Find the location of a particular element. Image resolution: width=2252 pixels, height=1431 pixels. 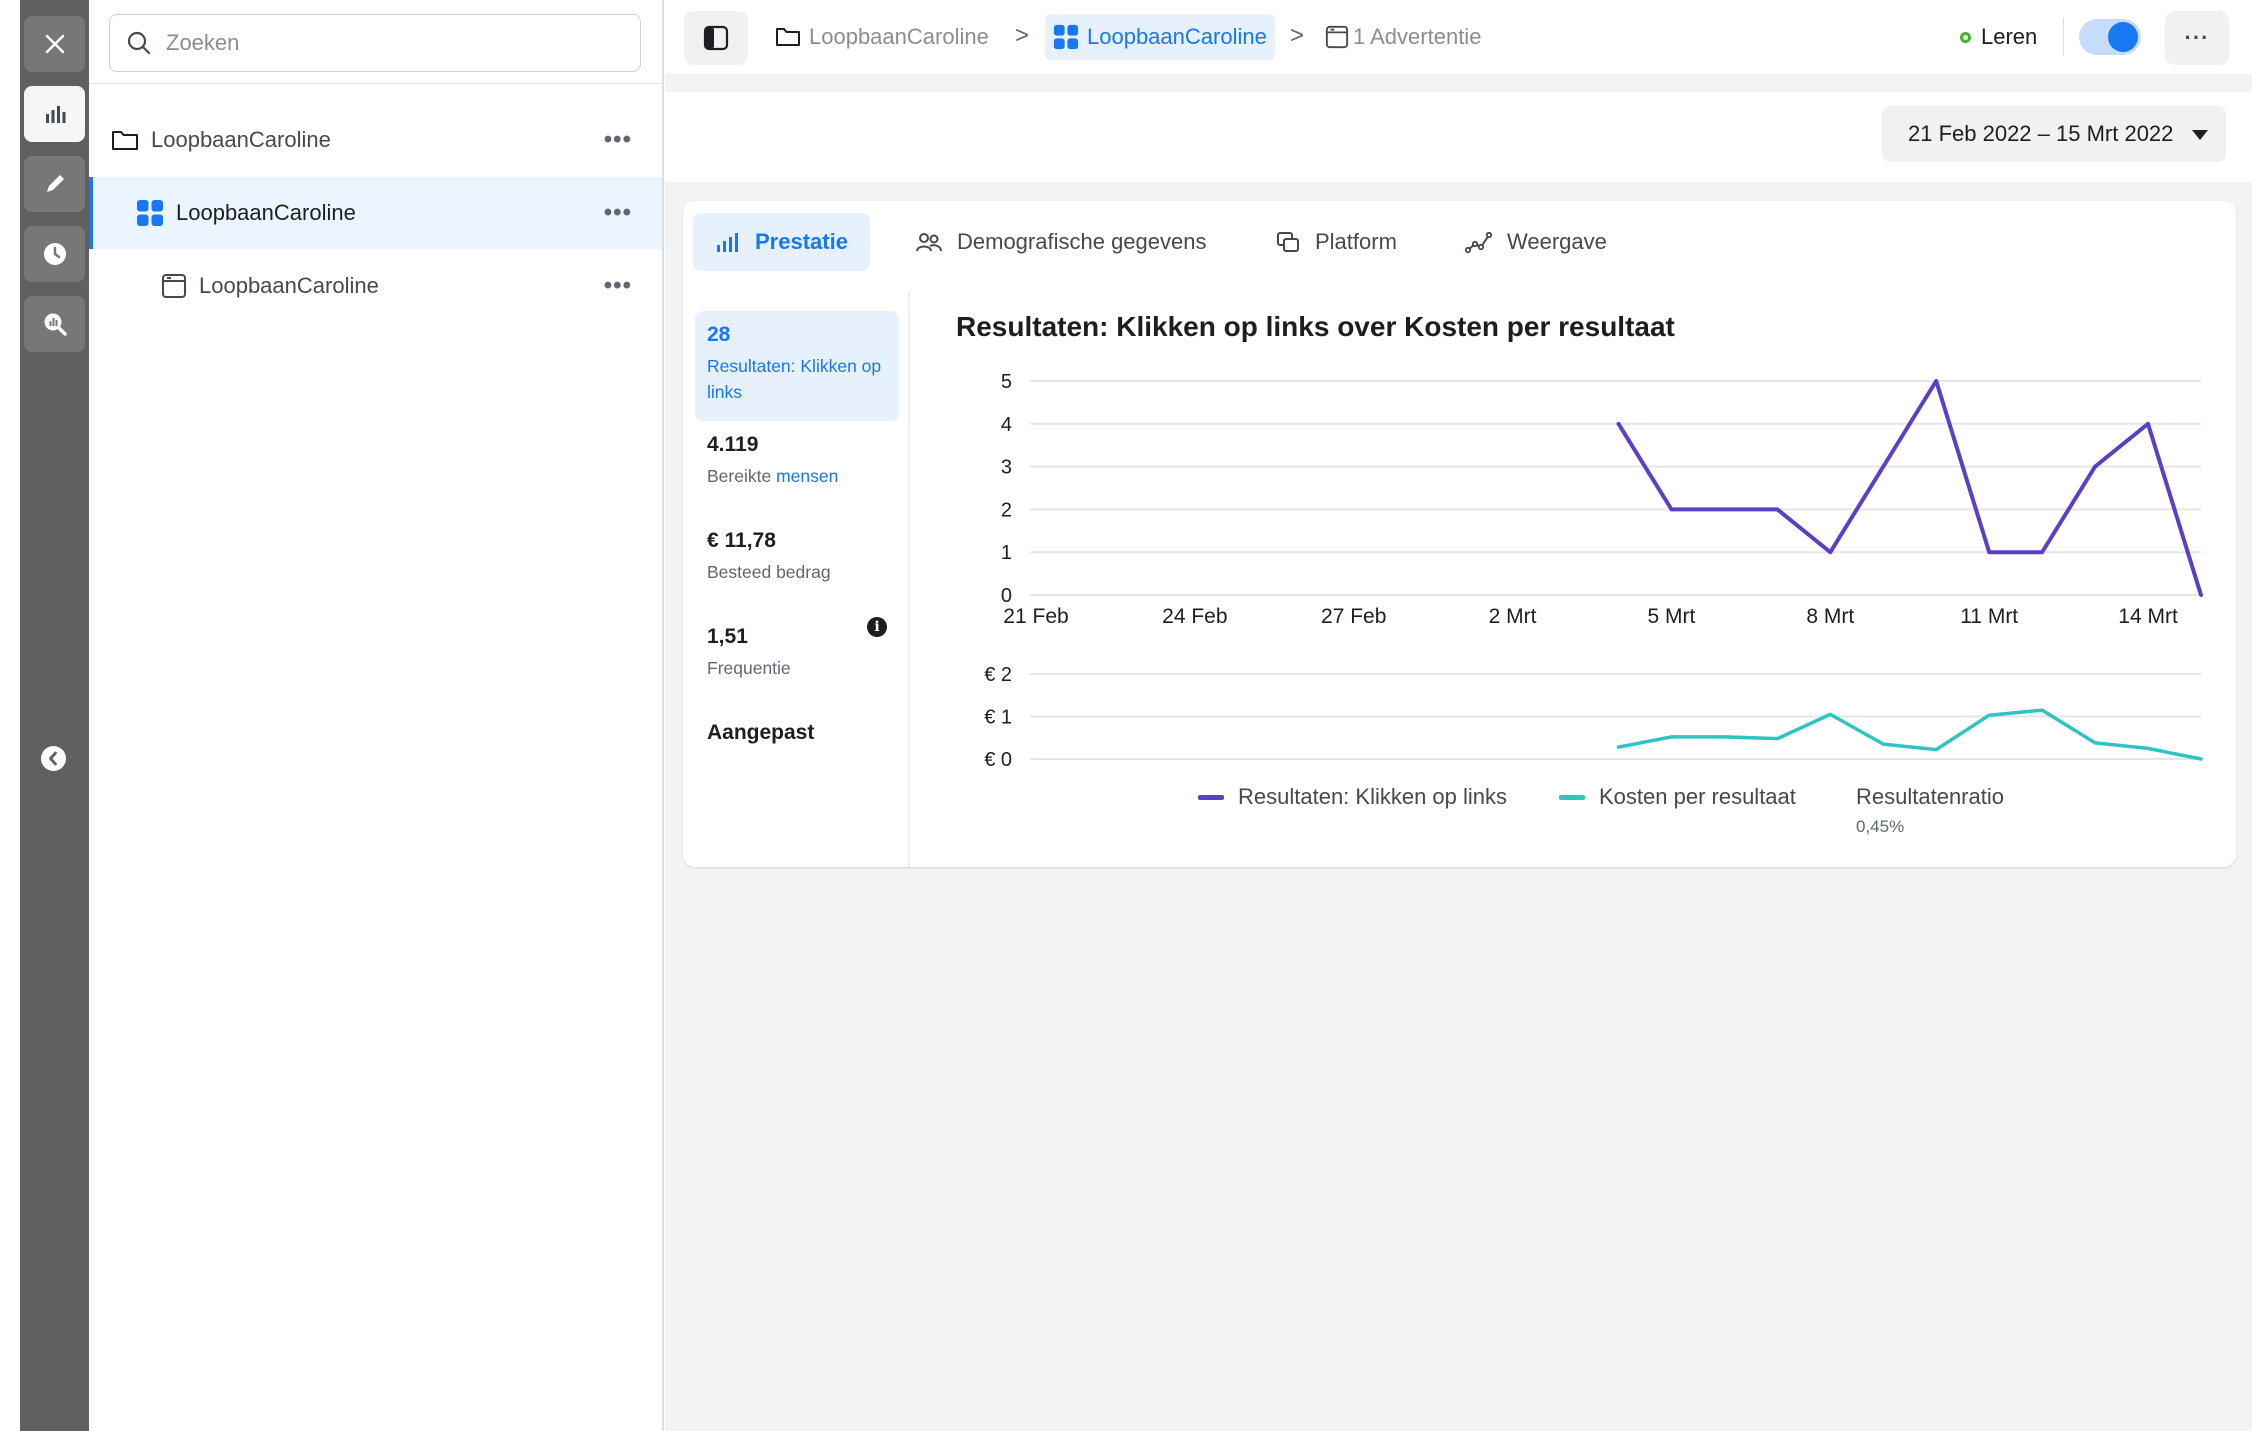

tree-item-ad: LoopbaanCaroline ••• is located at coordinates (375, 286).